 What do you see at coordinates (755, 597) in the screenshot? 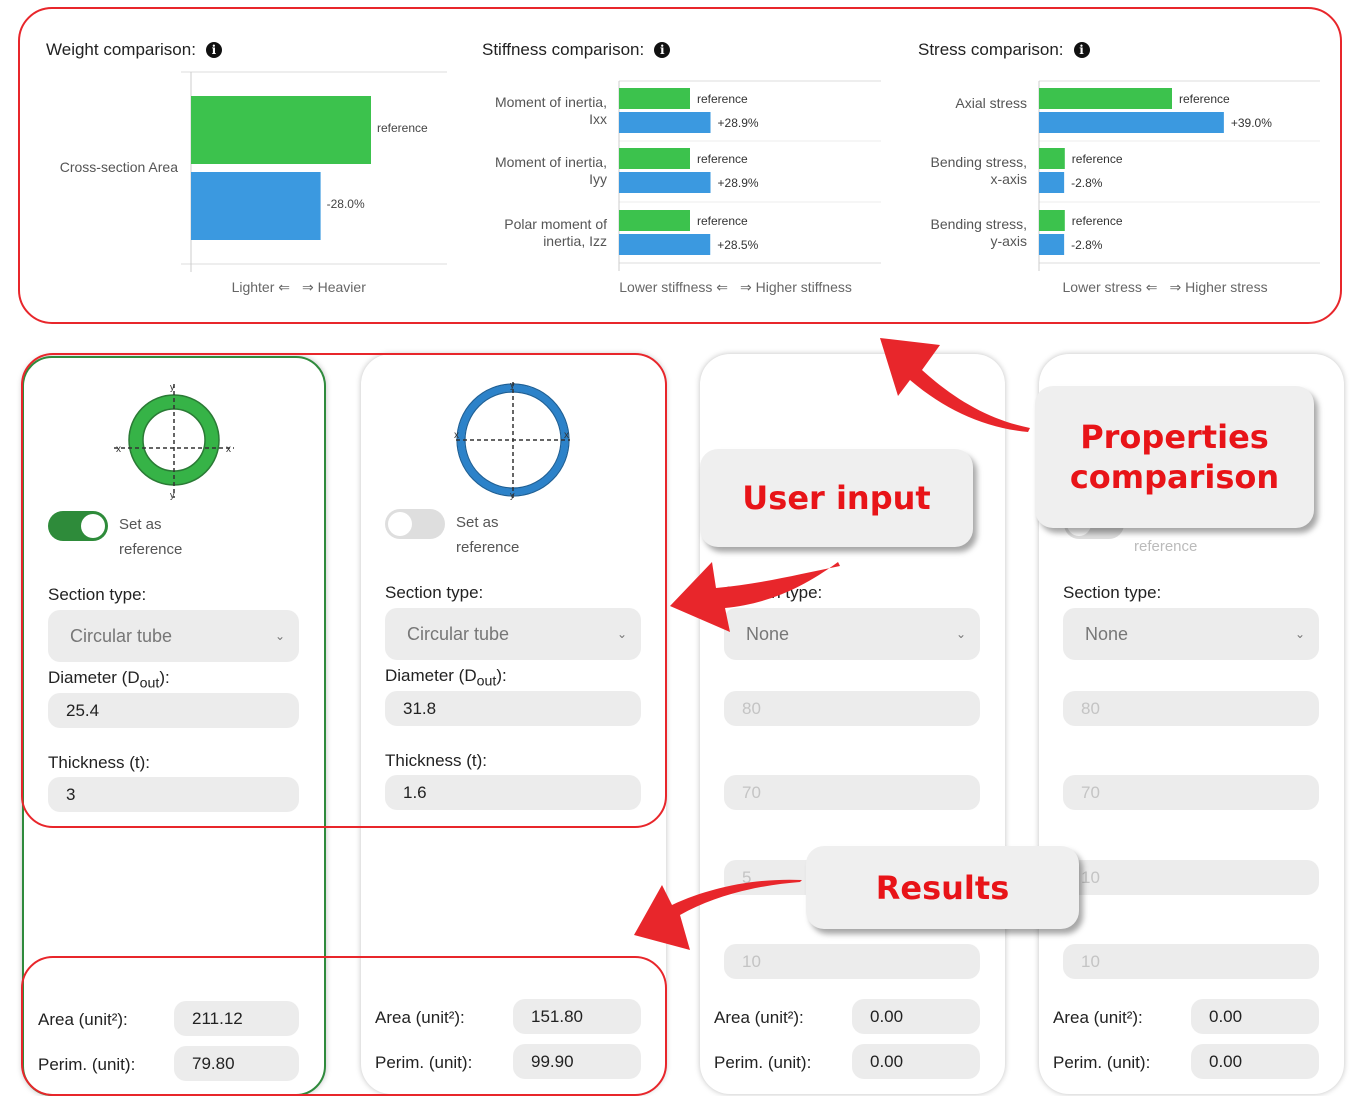
I see `arrow-to-user-input` at bounding box center [755, 597].